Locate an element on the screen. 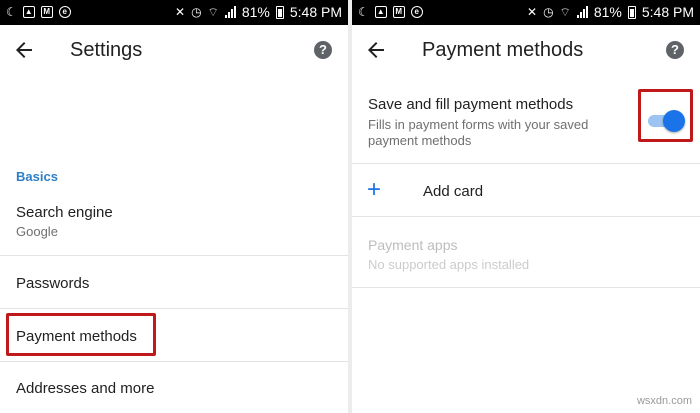  search-engine-value: Google is located at coordinates (37, 231).